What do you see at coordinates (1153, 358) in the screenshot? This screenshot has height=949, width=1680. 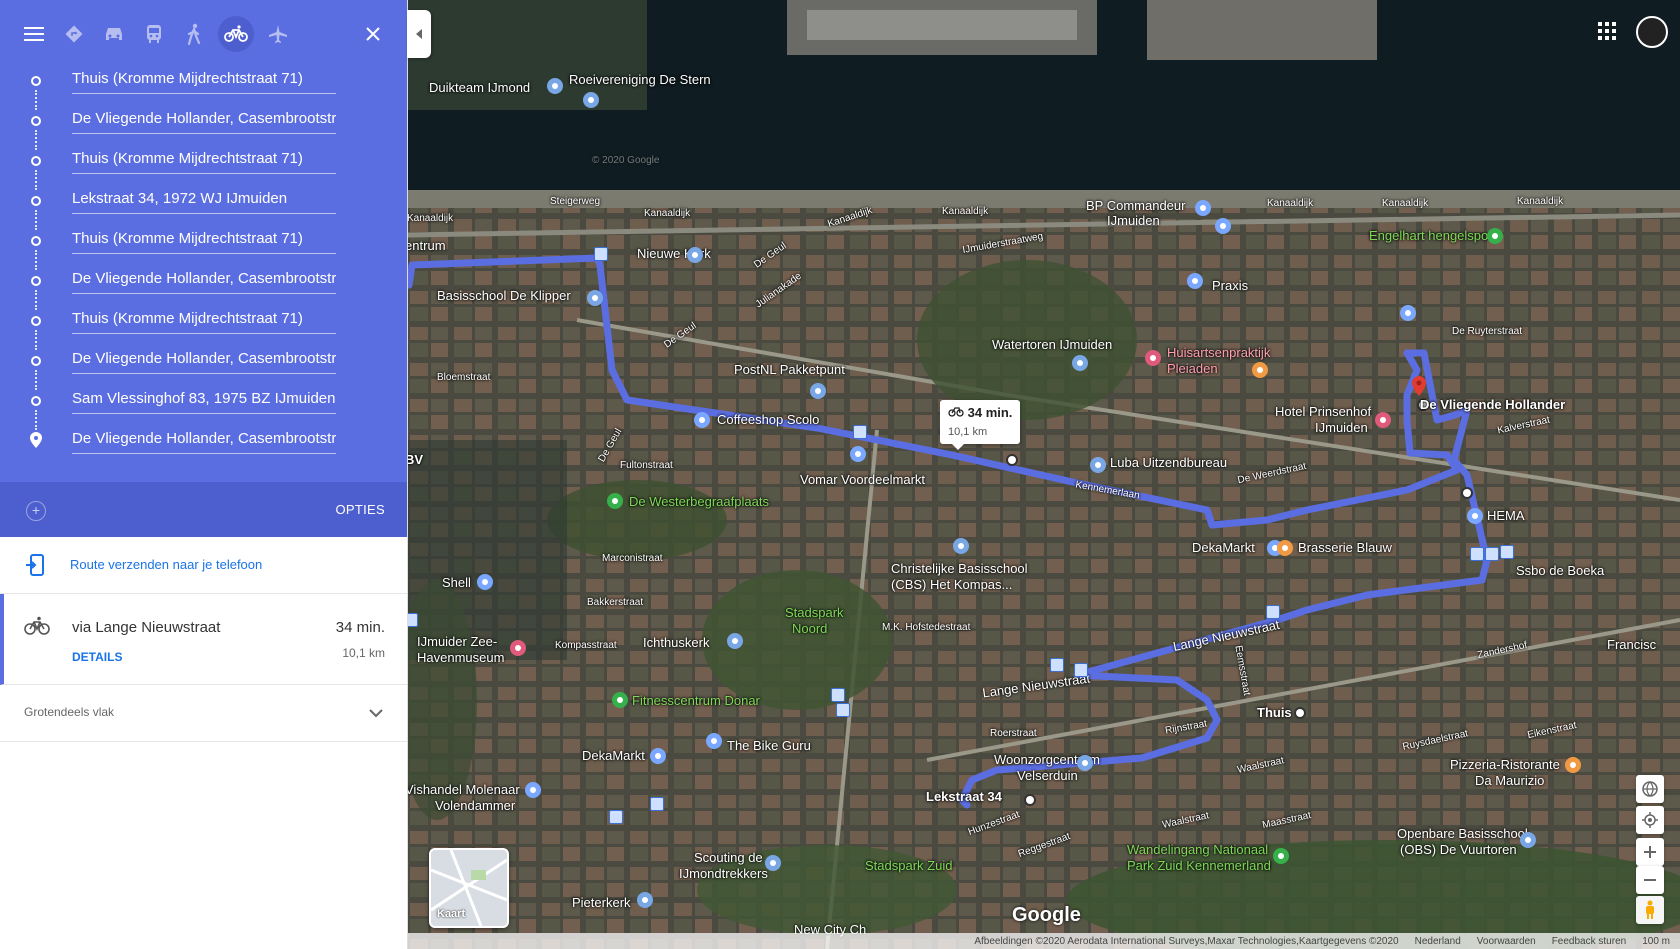 I see `medical-icon` at bounding box center [1153, 358].